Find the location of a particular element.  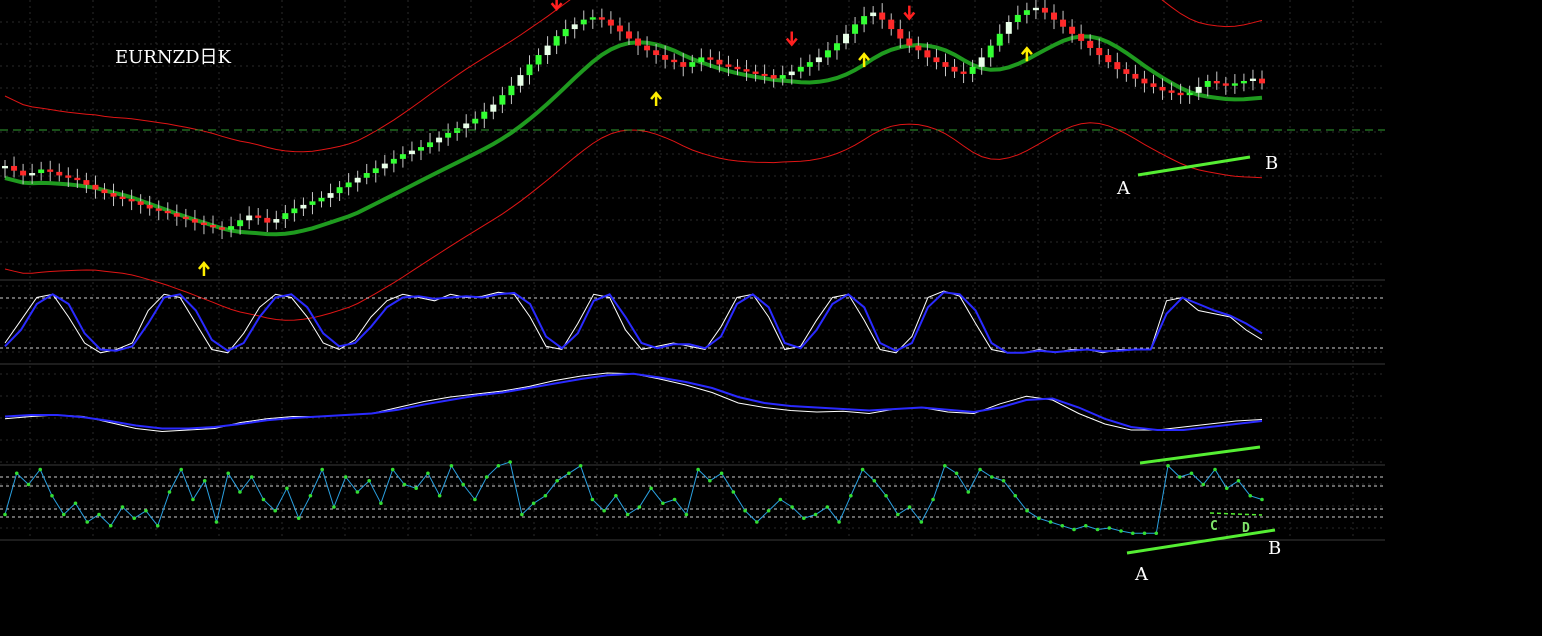

label-rsi-c: C is located at coordinates (1214, 526).